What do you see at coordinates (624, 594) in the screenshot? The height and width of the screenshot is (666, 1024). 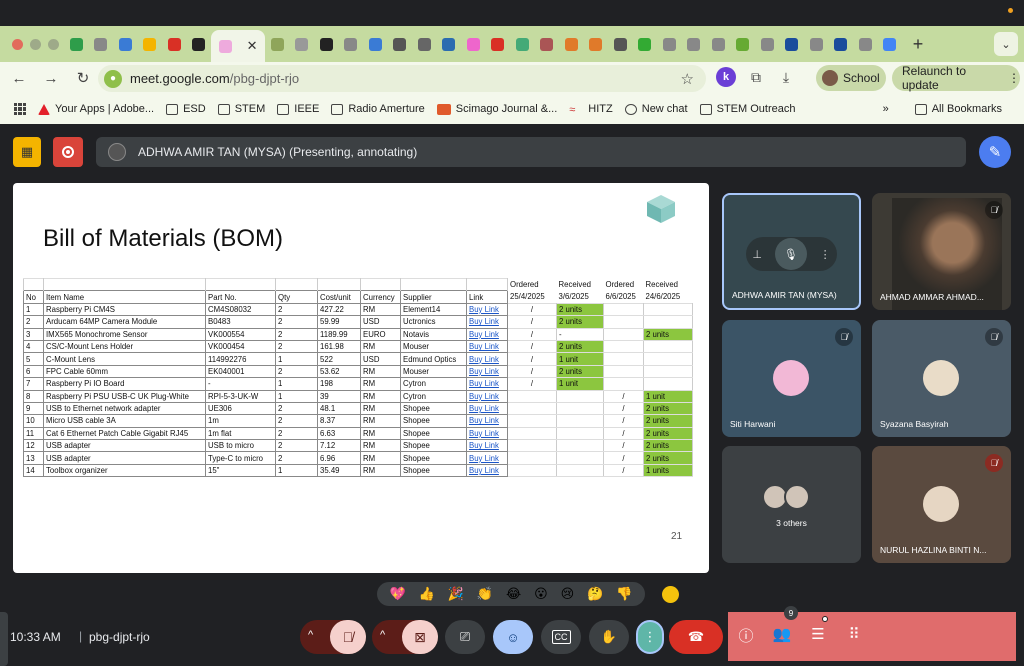 I see `thumbs-down-icon: 👎` at bounding box center [624, 594].